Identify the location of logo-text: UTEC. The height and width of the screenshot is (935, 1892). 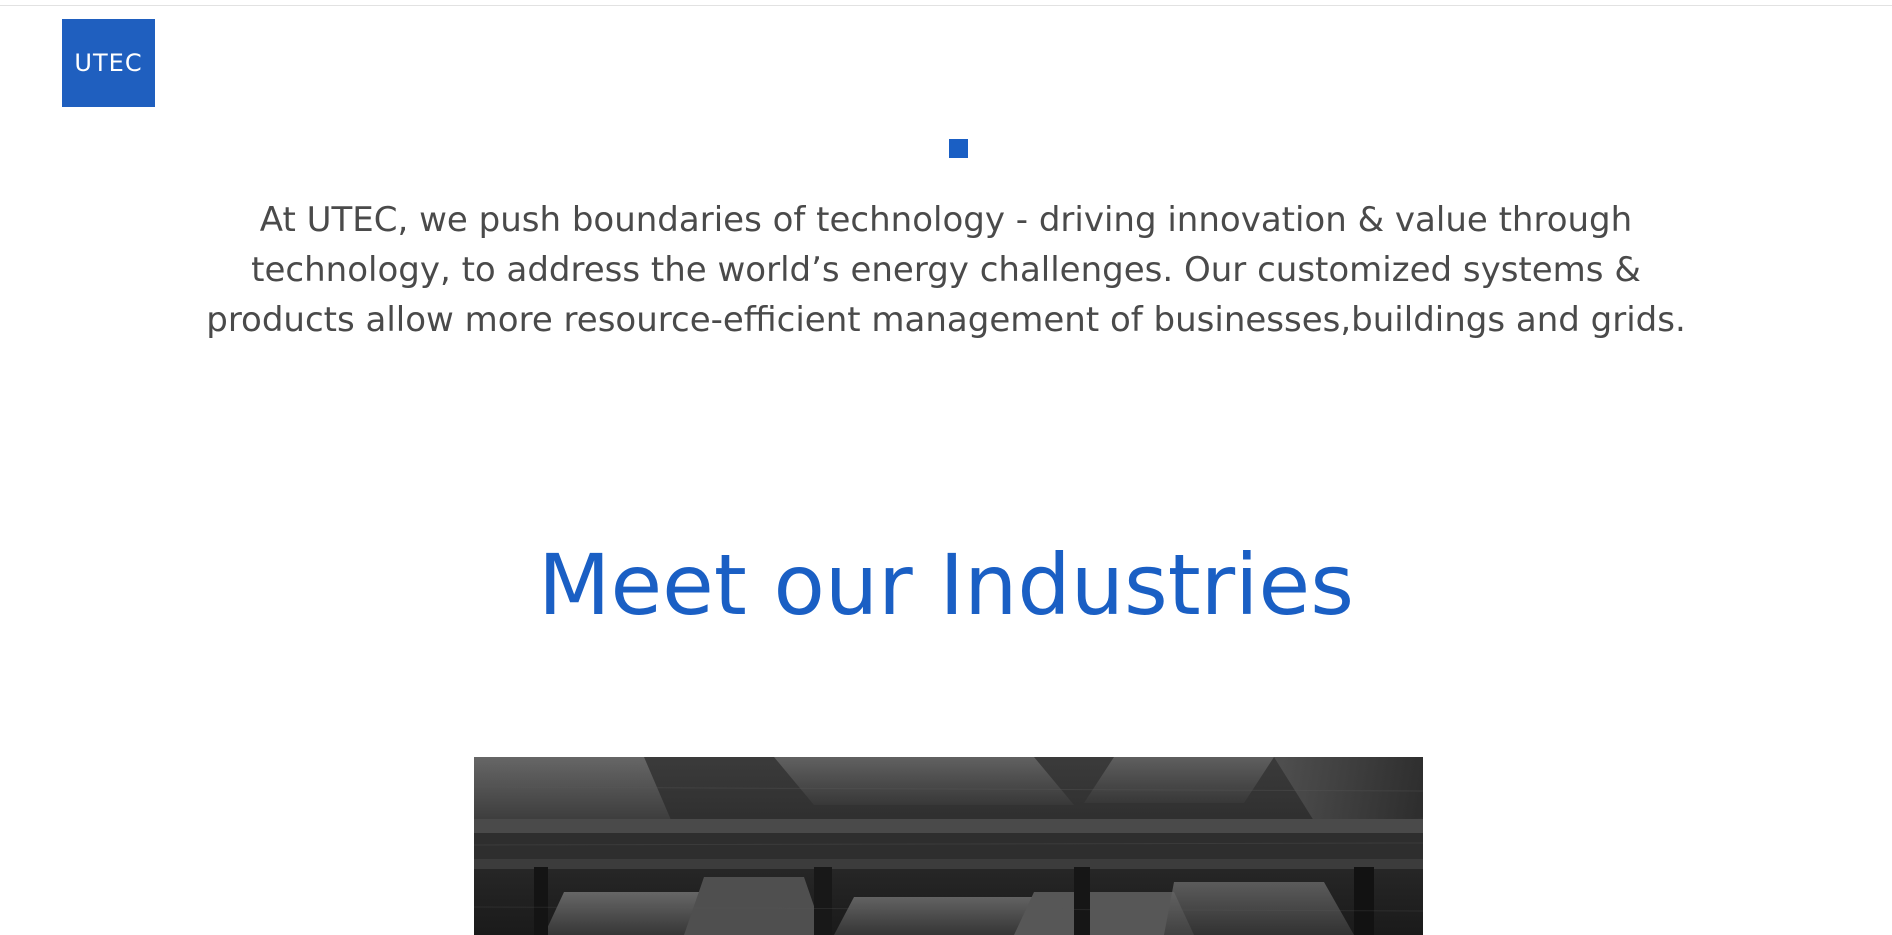
(108, 63).